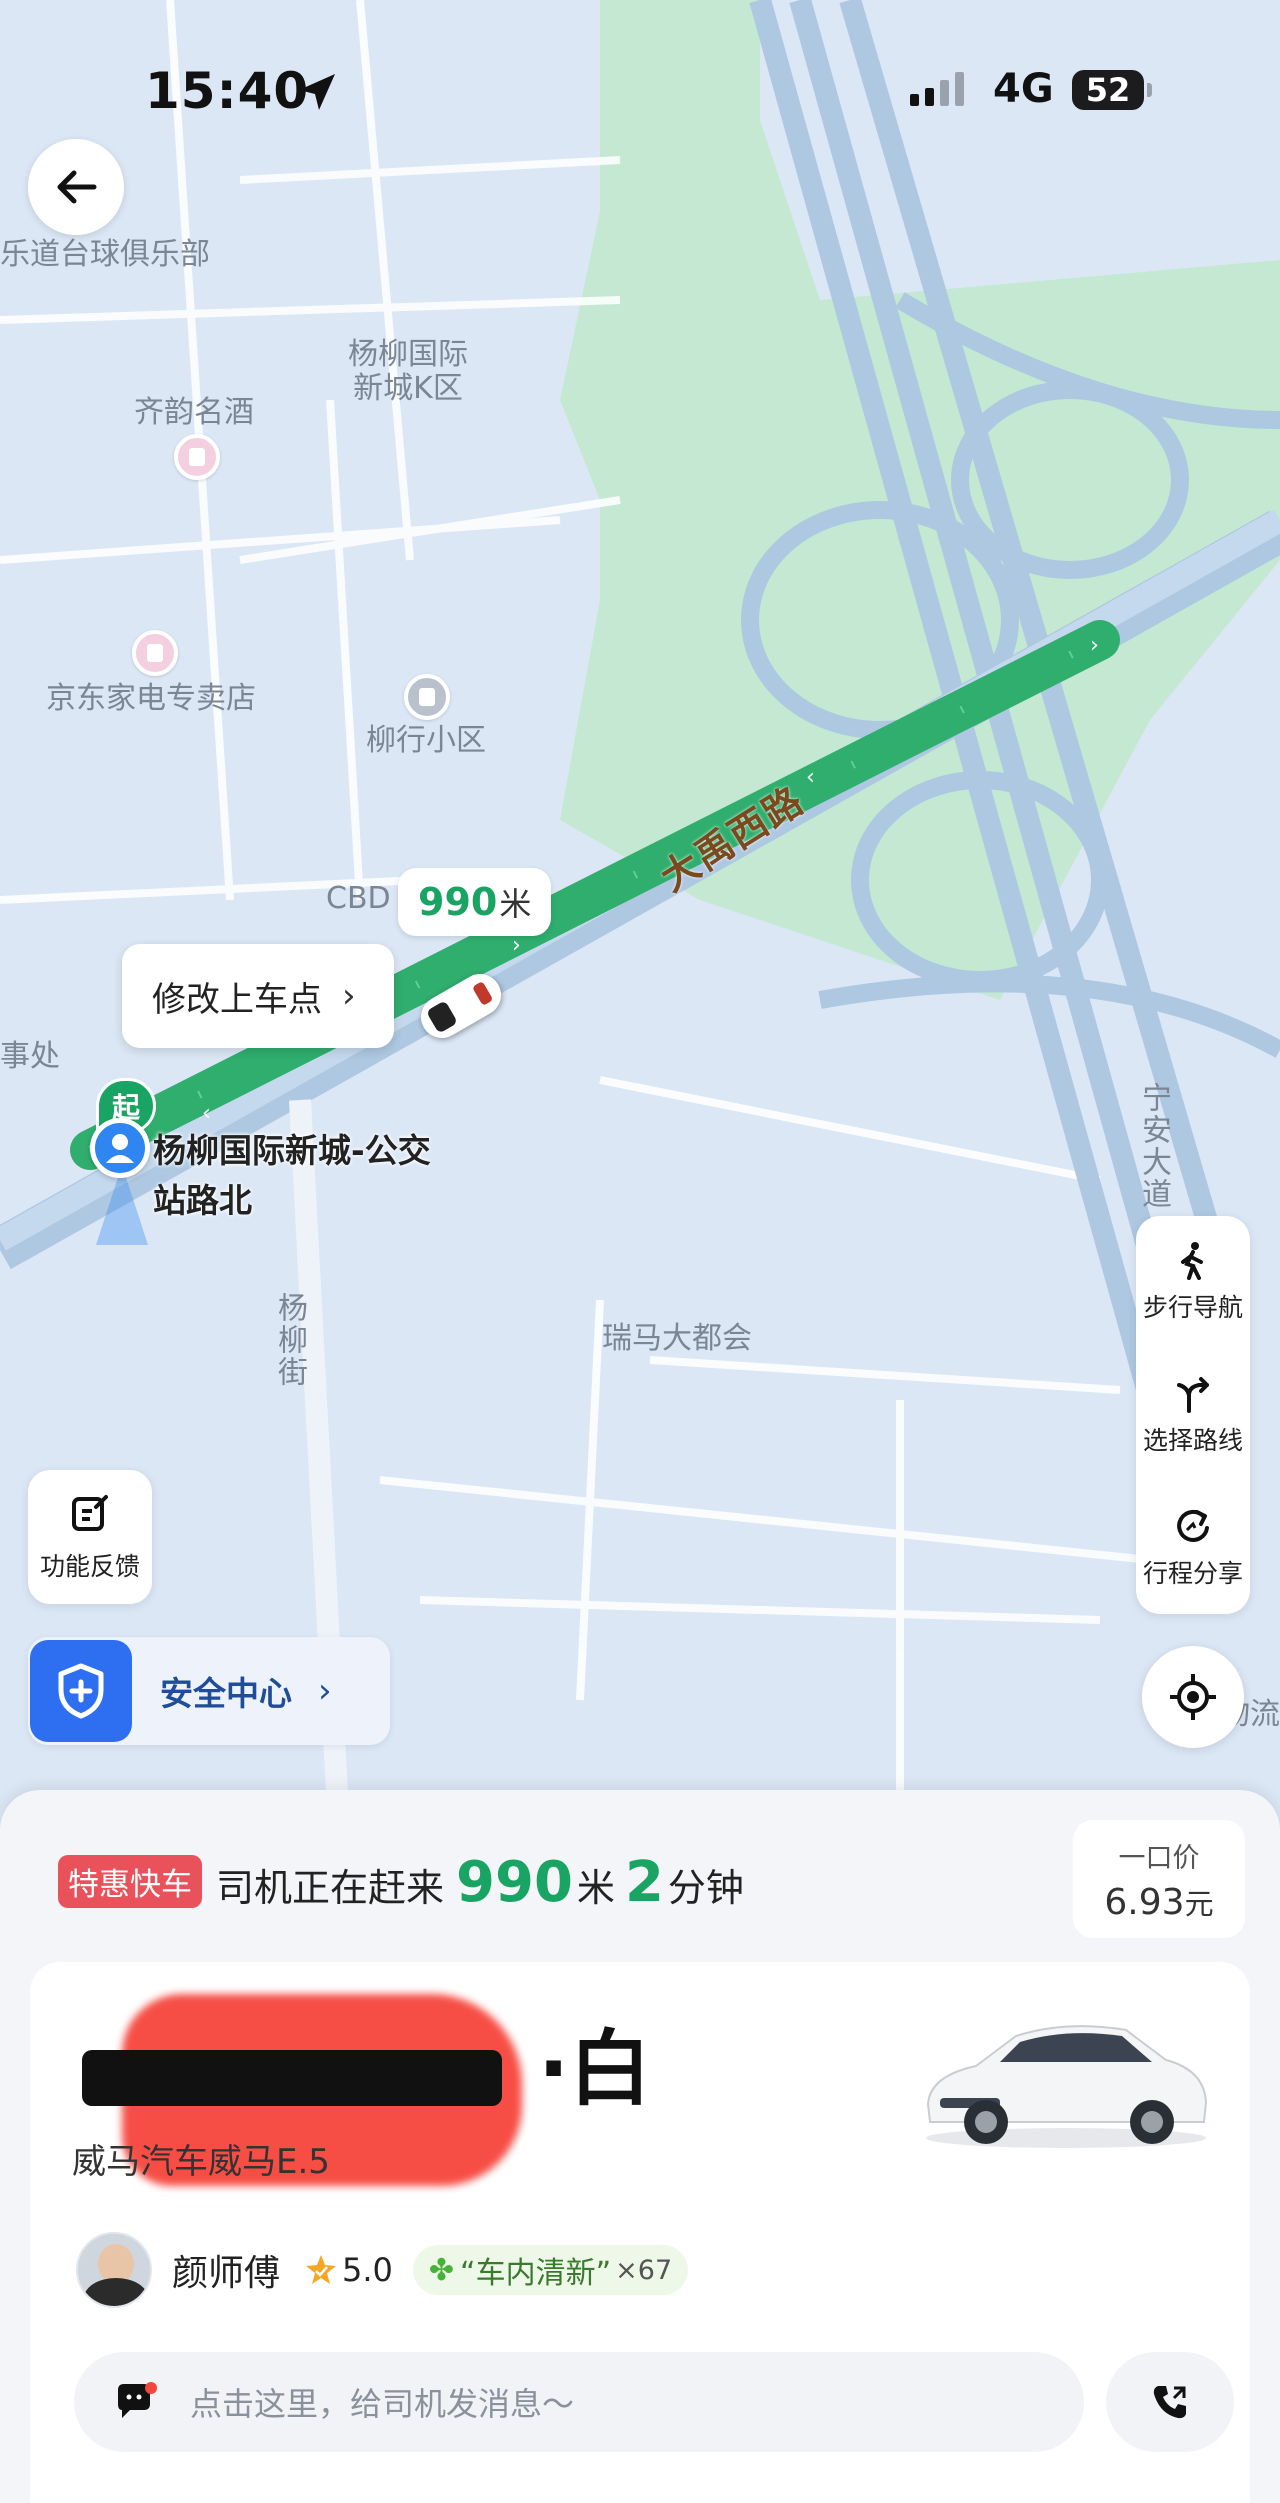 Image resolution: width=1280 pixels, height=2503 pixels. What do you see at coordinates (90, 1513) in the screenshot?
I see `feedback-icon` at bounding box center [90, 1513].